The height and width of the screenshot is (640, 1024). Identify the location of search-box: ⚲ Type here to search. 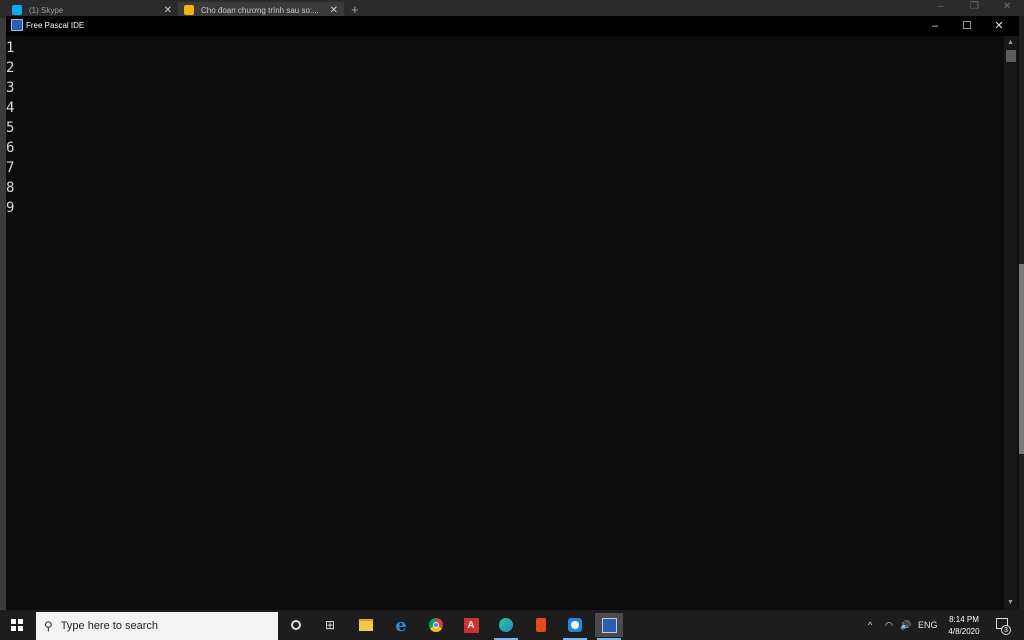
(157, 626).